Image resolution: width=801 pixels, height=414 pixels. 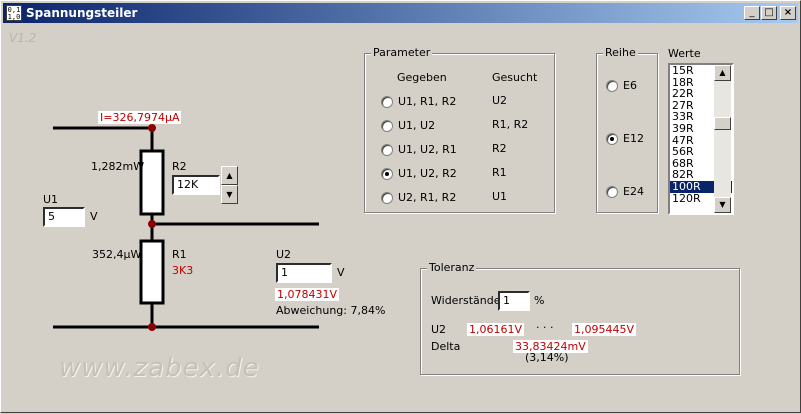 What do you see at coordinates (620, 52) in the screenshot?
I see `reihe-legend: Reihe` at bounding box center [620, 52].